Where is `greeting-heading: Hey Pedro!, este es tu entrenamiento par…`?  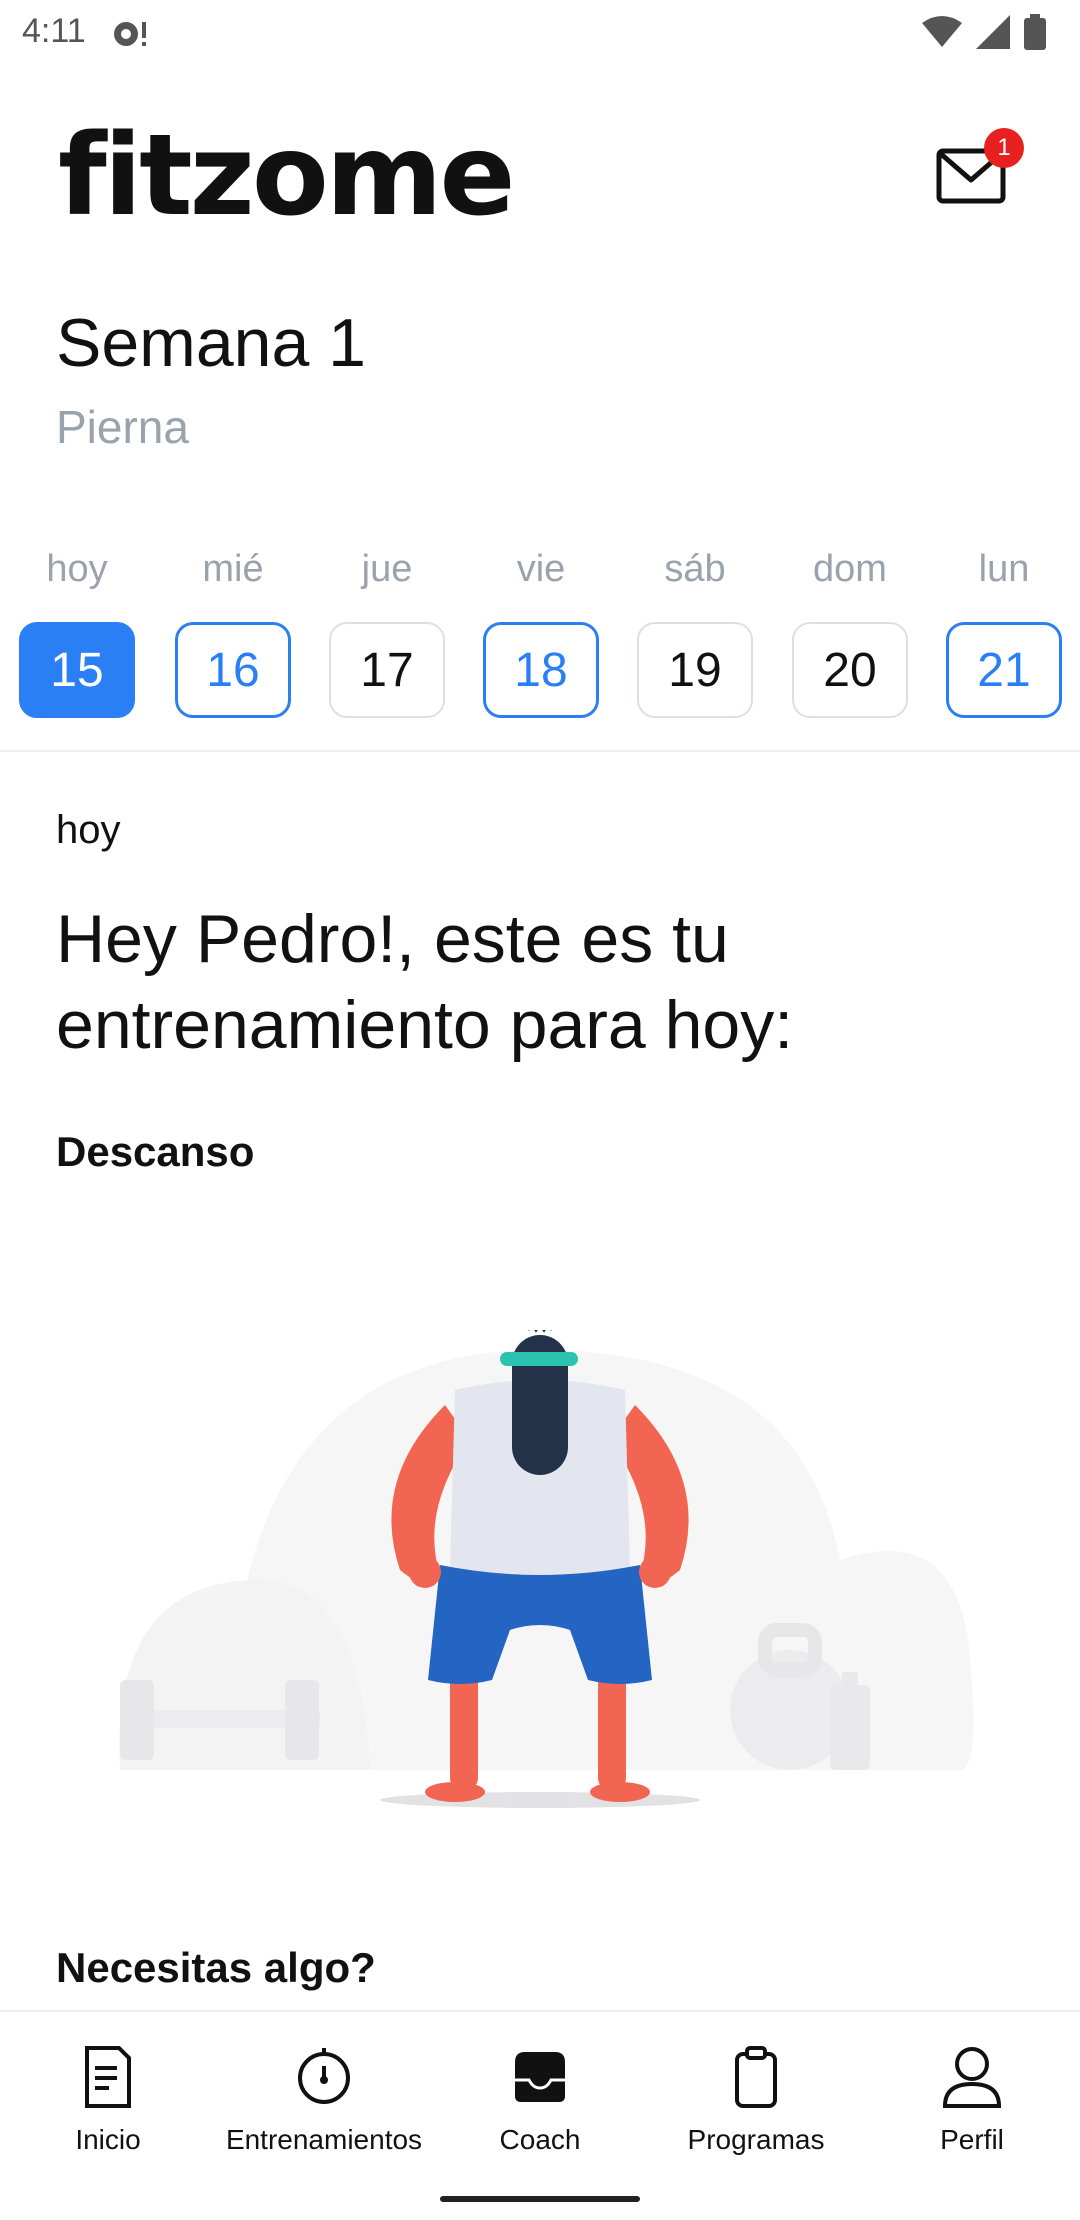 greeting-heading: Hey Pedro!, este es tu entrenamiento par… is located at coordinates (425, 982).